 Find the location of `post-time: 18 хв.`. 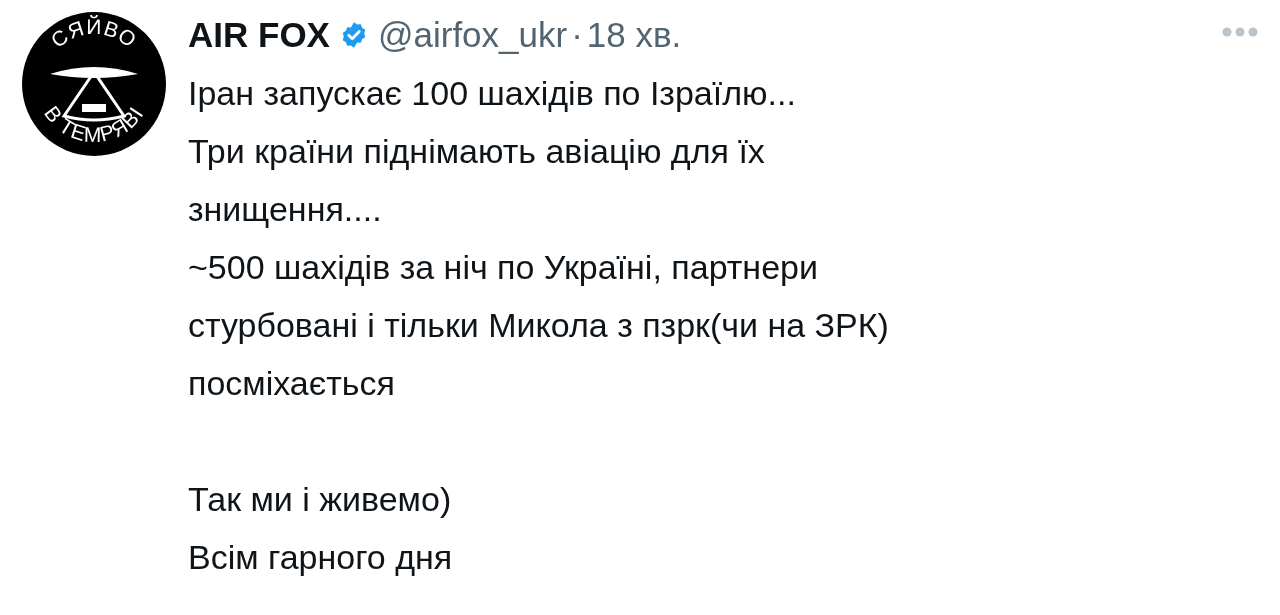

post-time: 18 хв. is located at coordinates (634, 35).